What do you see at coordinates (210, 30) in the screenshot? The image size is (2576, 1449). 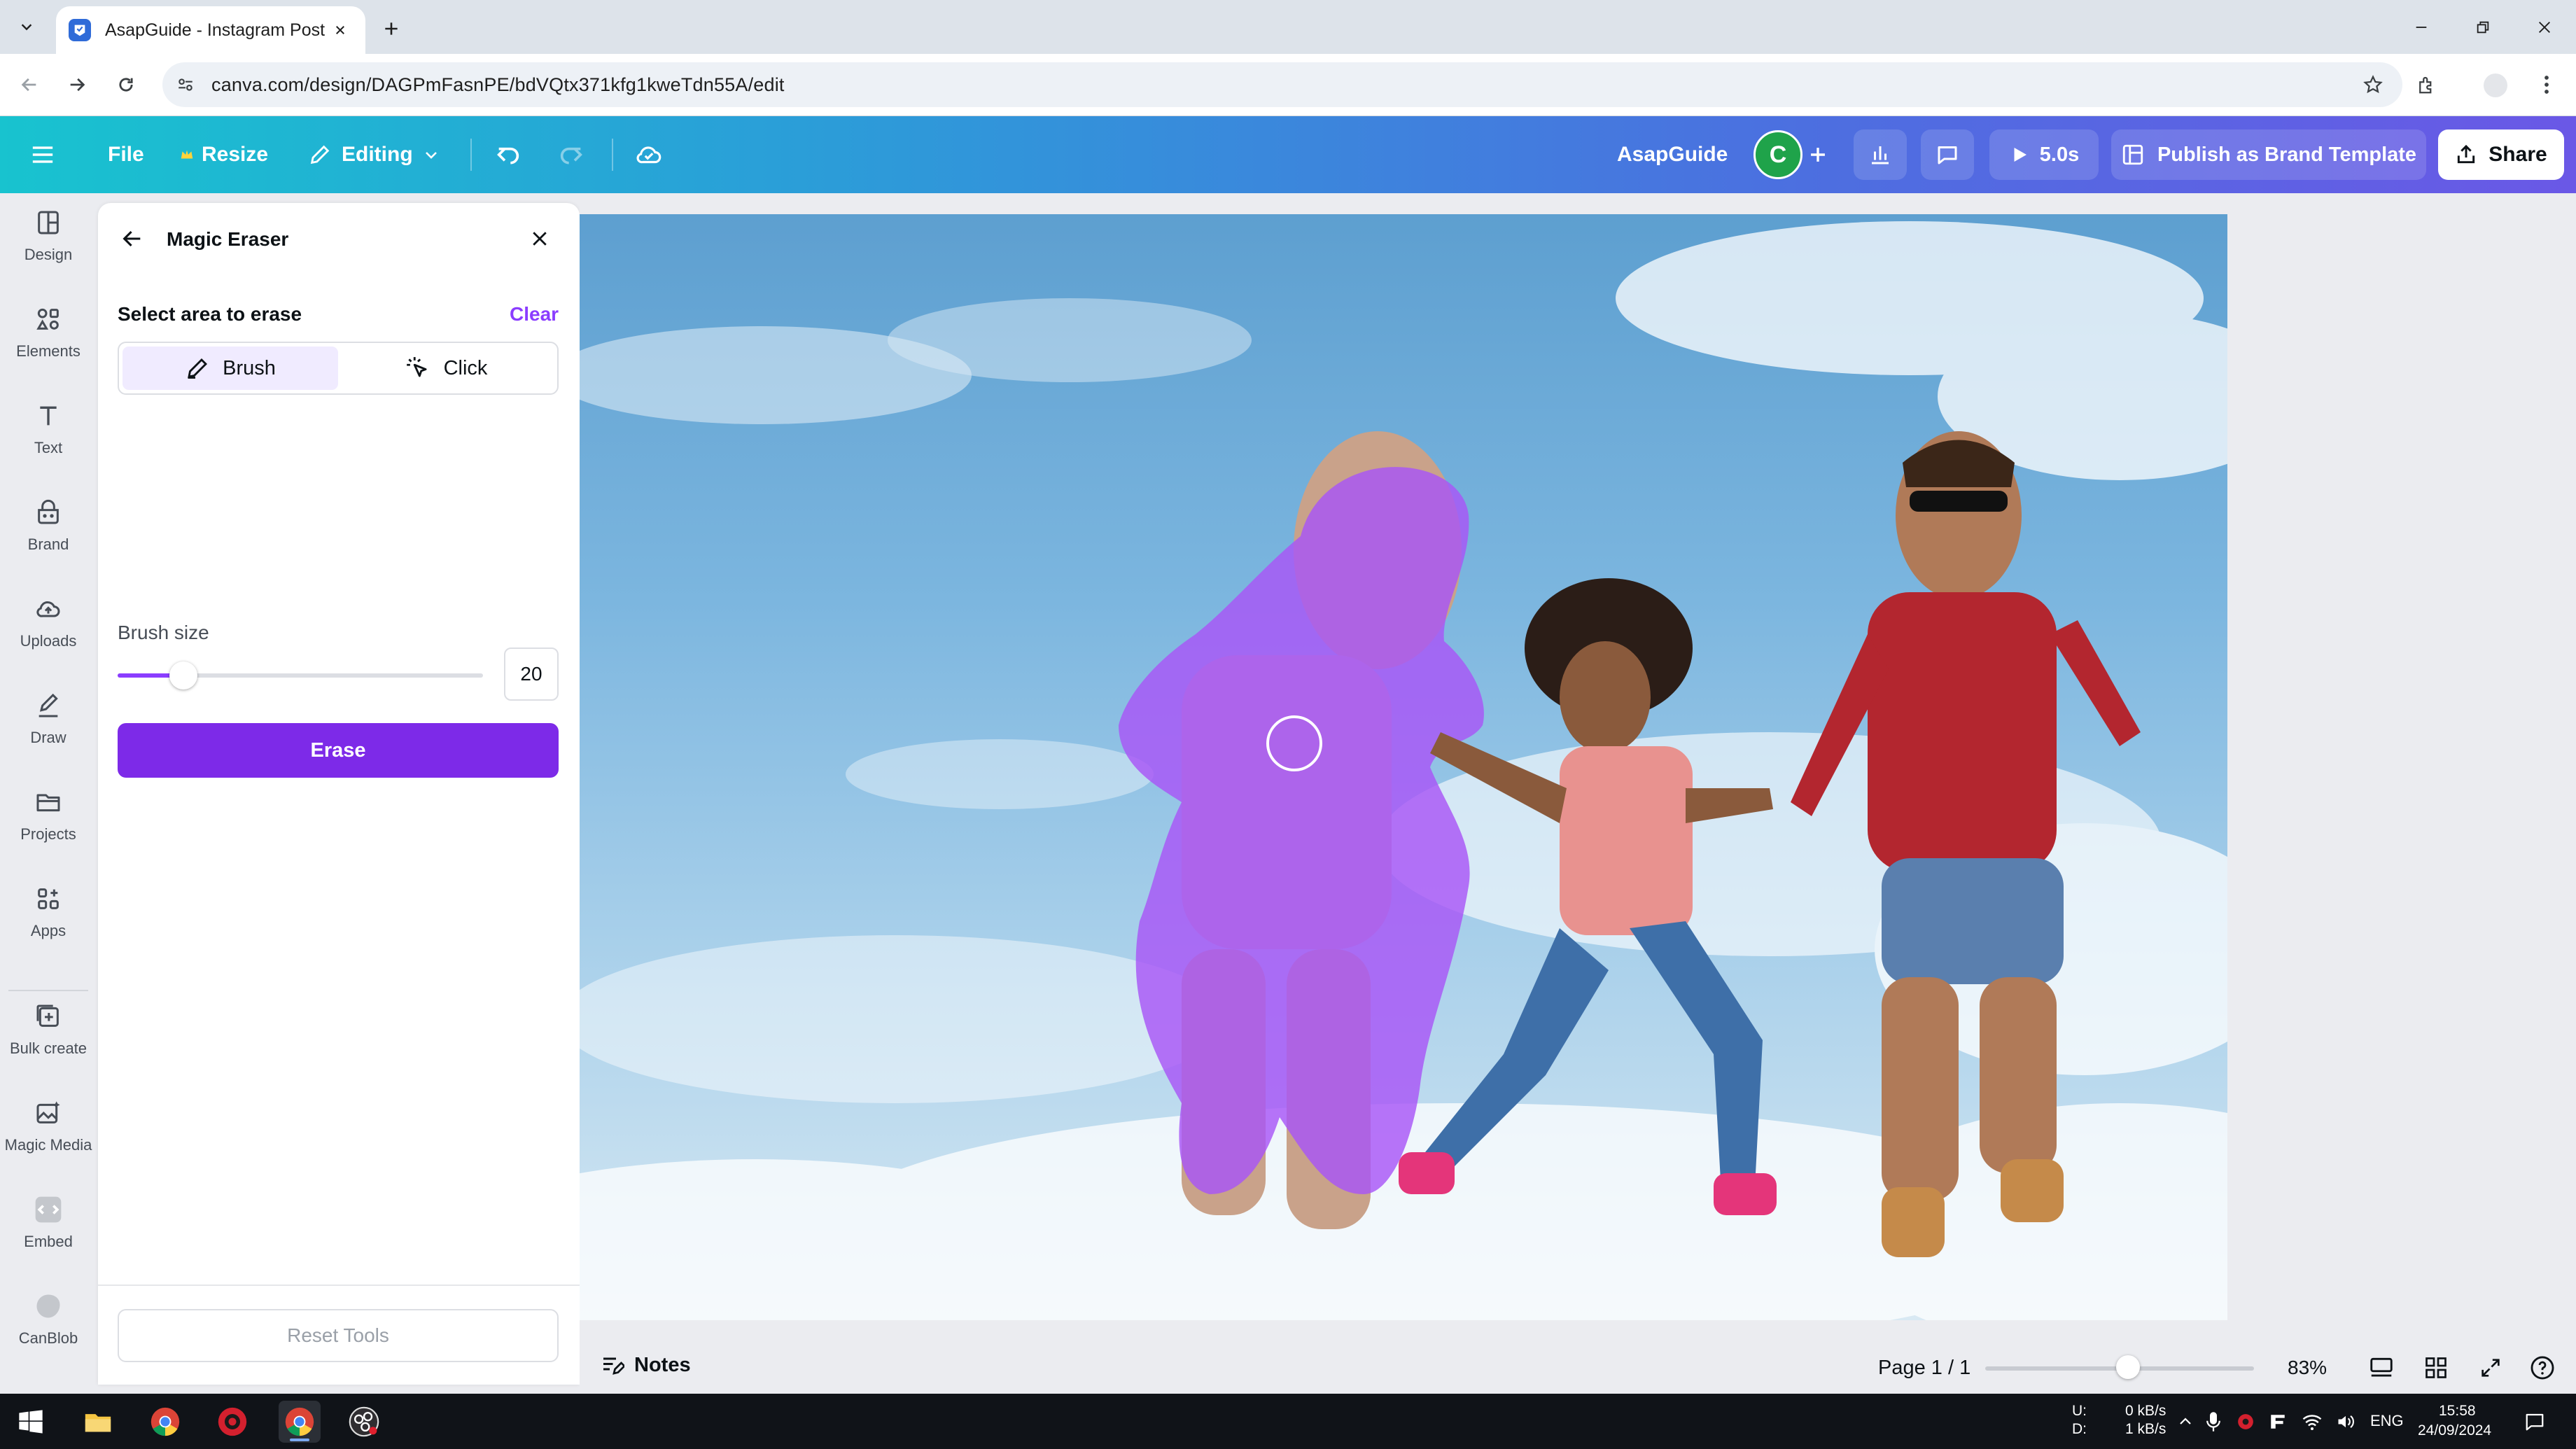 I see `browser-tab: AsapGuide - Instagram Post` at bounding box center [210, 30].